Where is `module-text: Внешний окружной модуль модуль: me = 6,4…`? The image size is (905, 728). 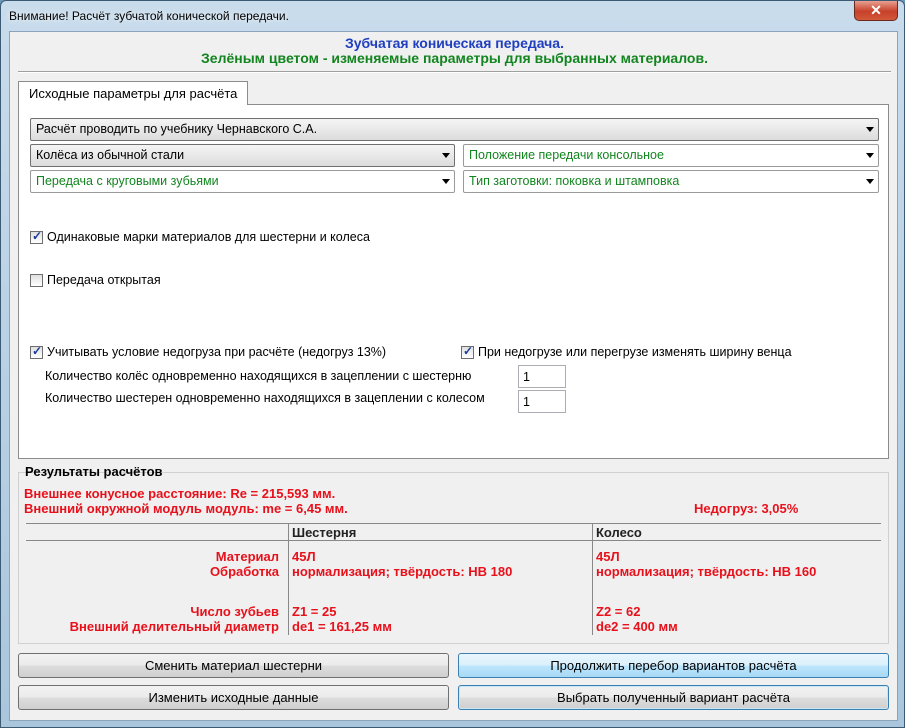
module-text: Внешний окружной модуль модуль: me = 6,4… is located at coordinates (186, 508).